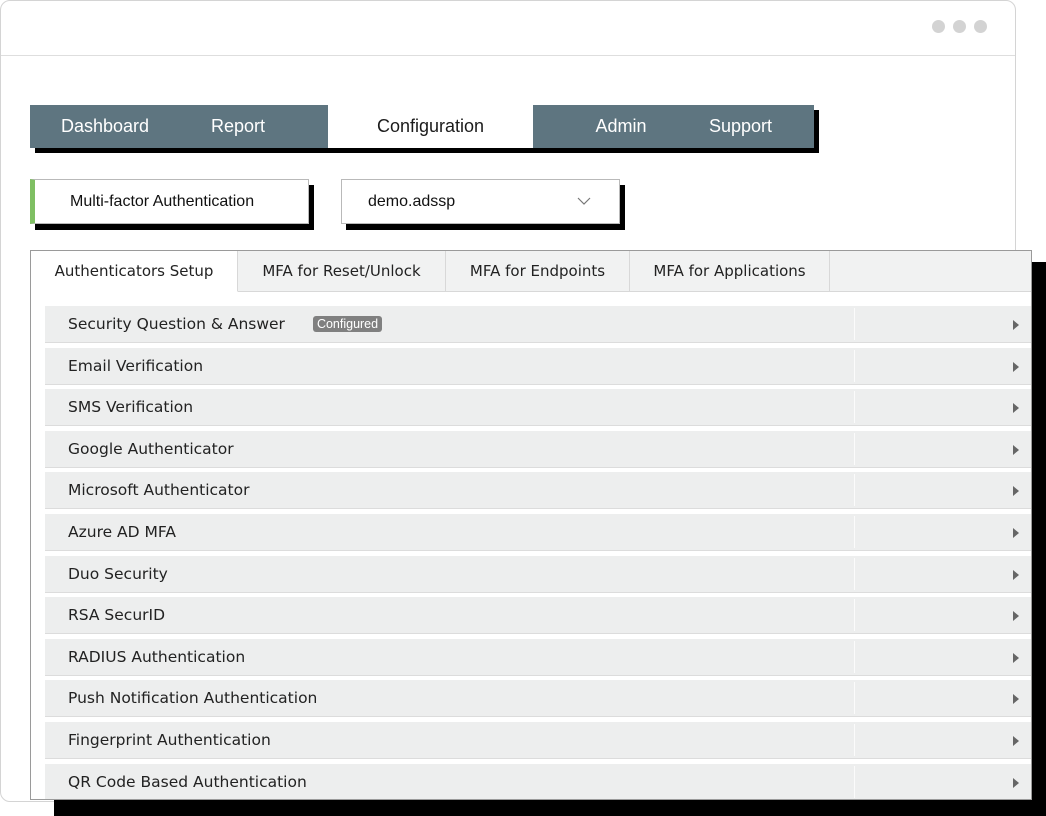 The height and width of the screenshot is (816, 1046). Describe the element at coordinates (538, 699) in the screenshot. I see `authenticator-row-push: Push Notification Authentication` at that location.